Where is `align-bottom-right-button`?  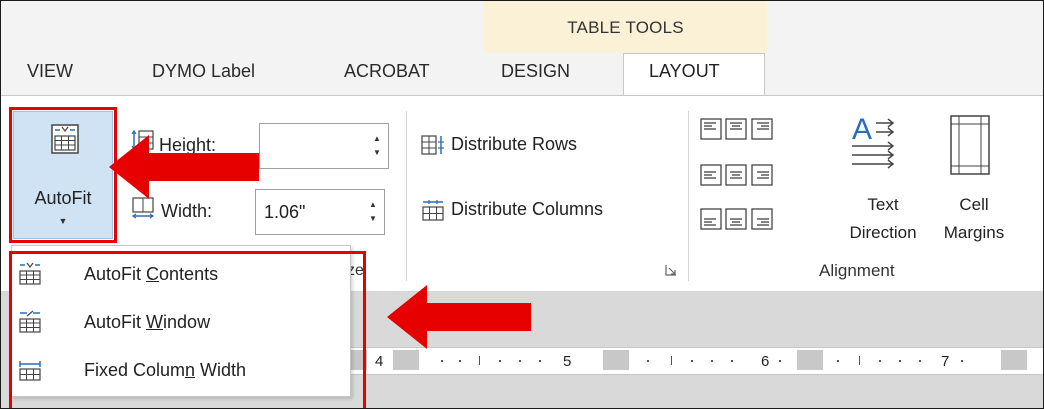
align-bottom-right-button is located at coordinates (762, 219).